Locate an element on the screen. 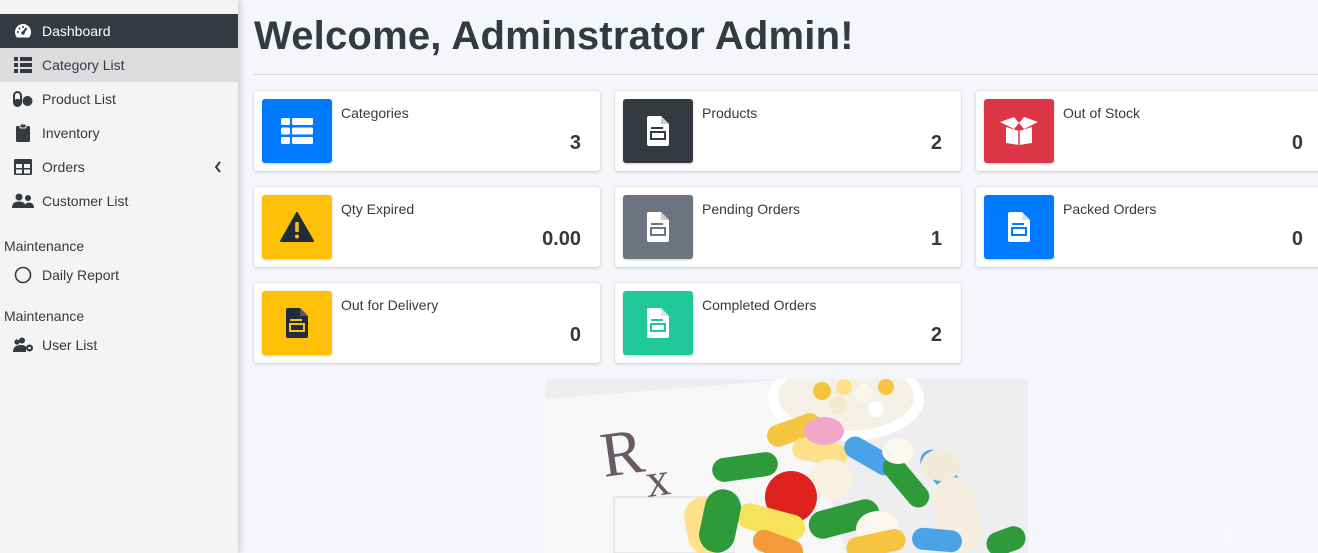 This screenshot has height=553, width=1318. sidebar-top is located at coordinates (119, 7).